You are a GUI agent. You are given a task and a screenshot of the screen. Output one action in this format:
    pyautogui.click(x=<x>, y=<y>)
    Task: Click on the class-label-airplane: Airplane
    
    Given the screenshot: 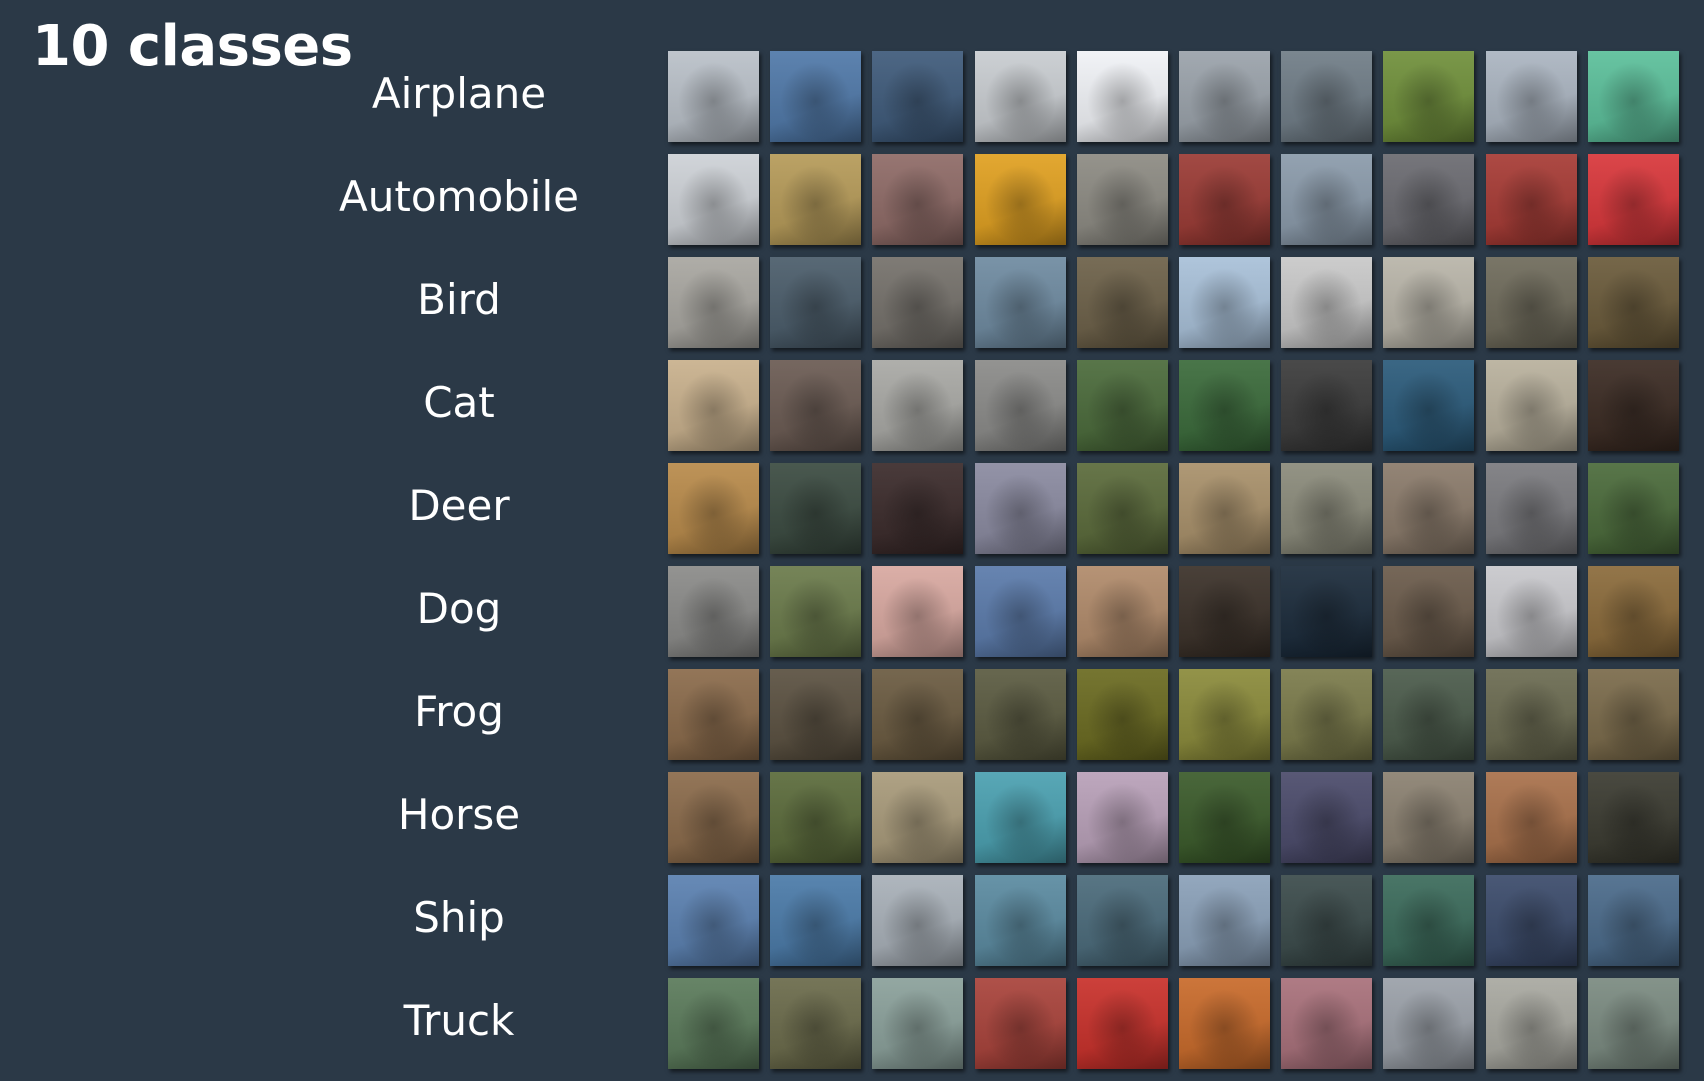 What is the action you would take?
    pyautogui.click(x=459, y=93)
    